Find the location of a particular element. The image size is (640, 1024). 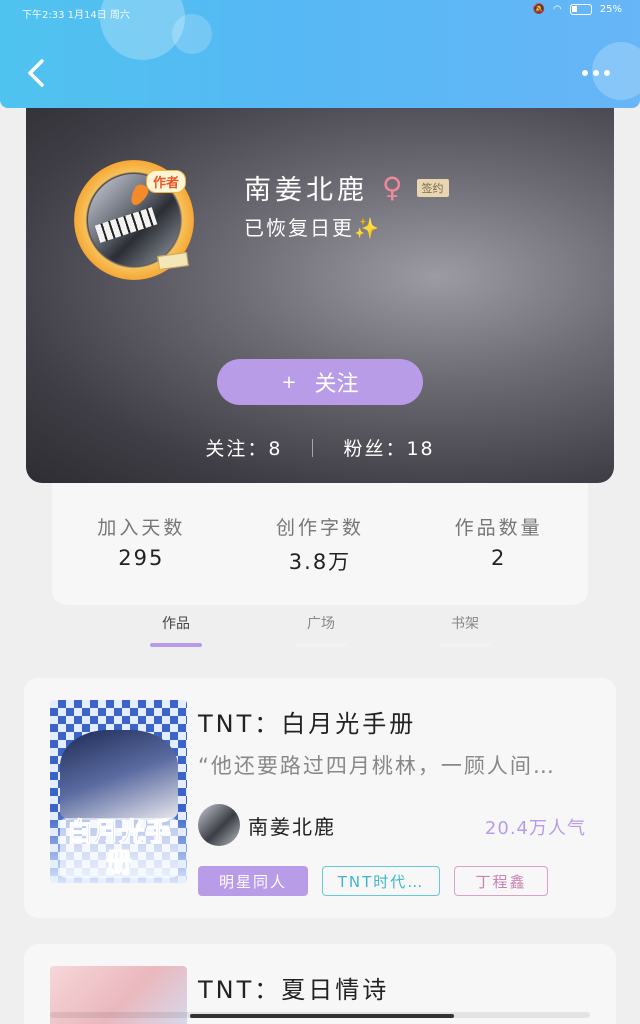

more-button is located at coordinates (596, 73).